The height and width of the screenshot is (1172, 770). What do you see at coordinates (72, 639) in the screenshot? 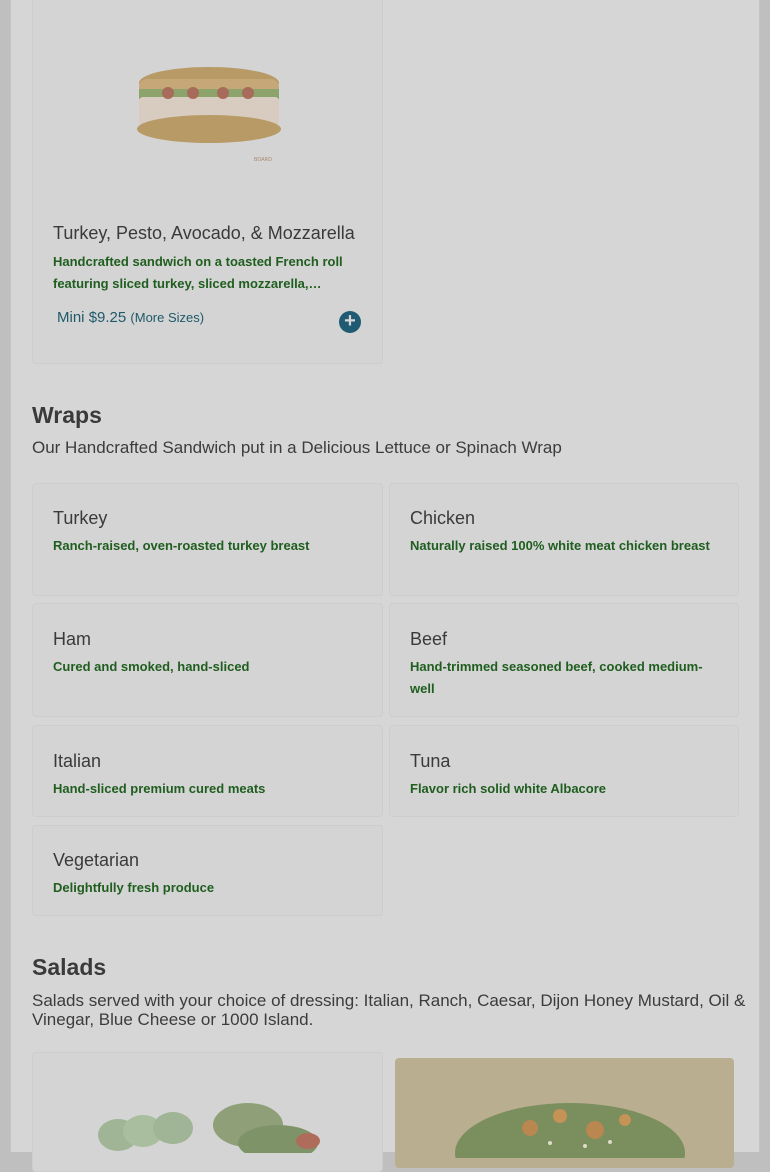
I see `wrap-item-name: Ham` at bounding box center [72, 639].